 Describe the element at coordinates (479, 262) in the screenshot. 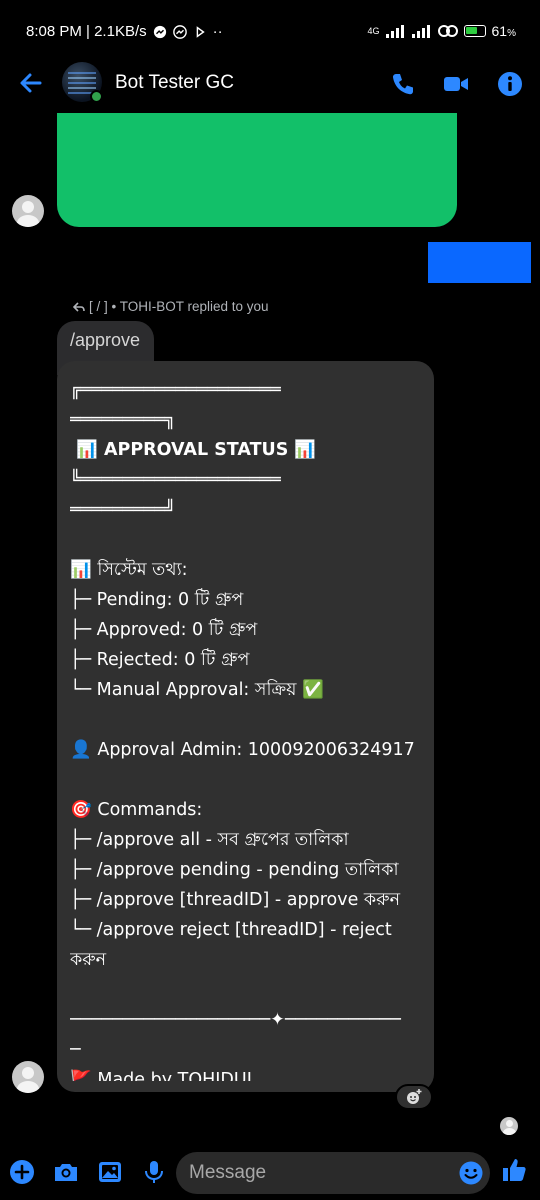

I see `redacted-message-blue` at that location.